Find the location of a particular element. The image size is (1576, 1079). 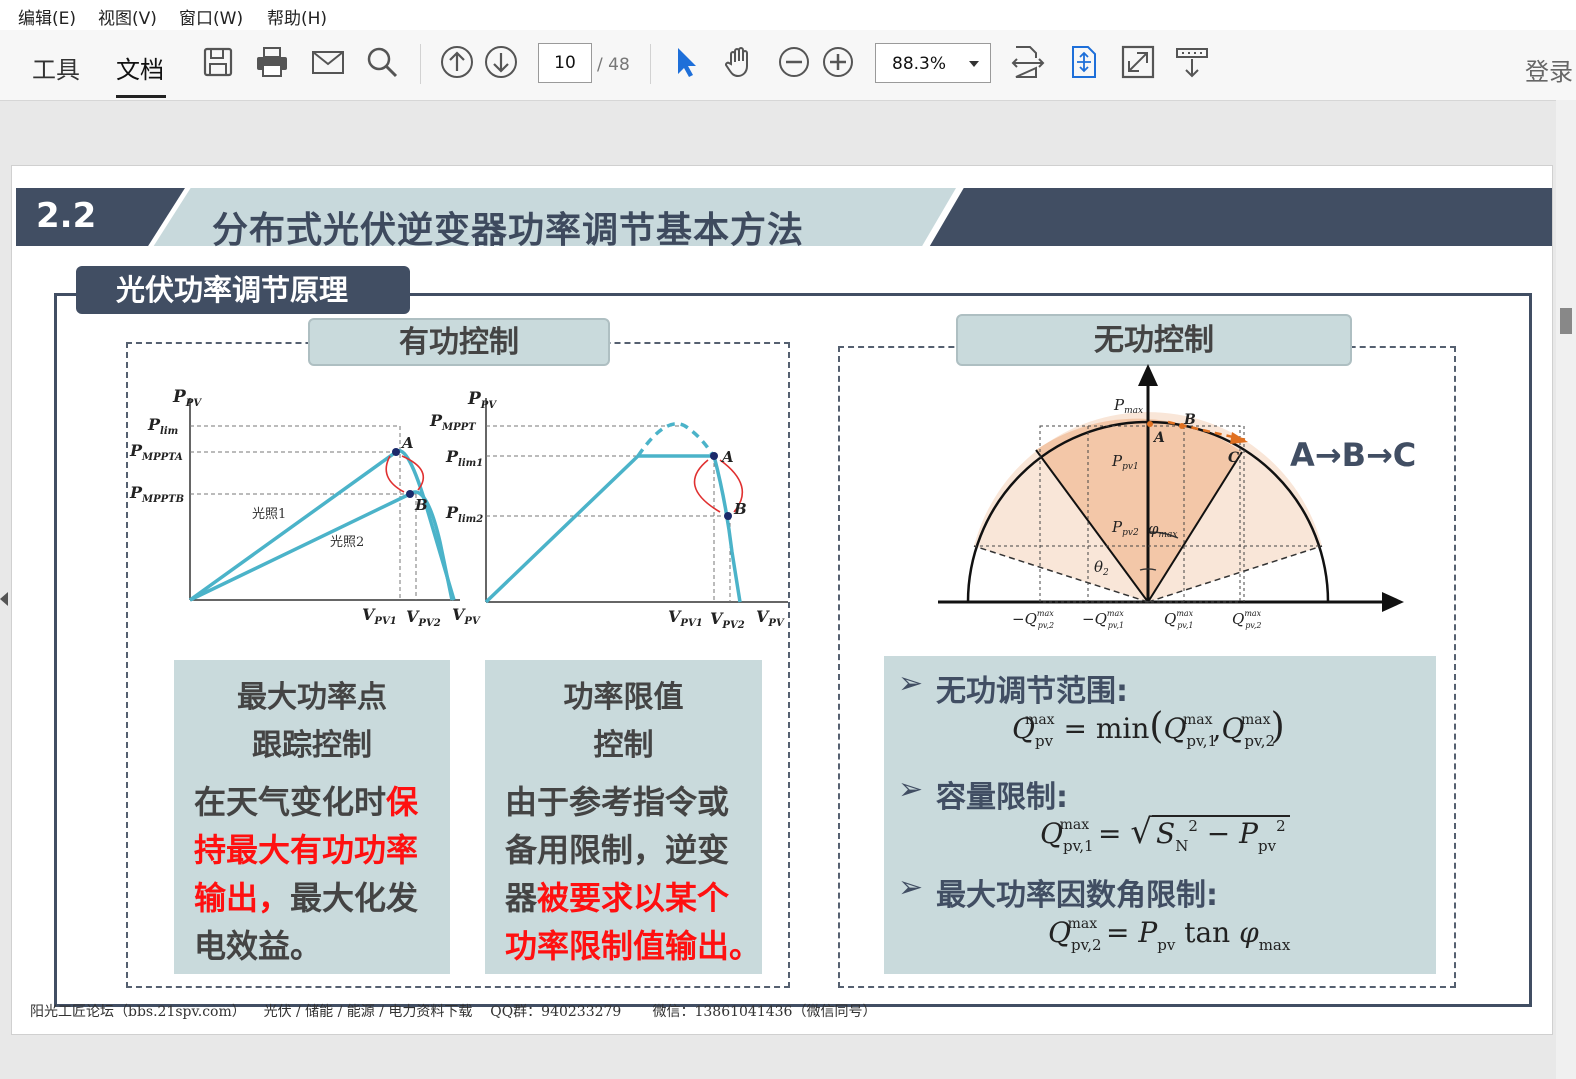

power-limit-card-body: 由于参考指令或 备用限制，逆变 器被要求以某个 功率限制值输出。 is located at coordinates (633, 874).